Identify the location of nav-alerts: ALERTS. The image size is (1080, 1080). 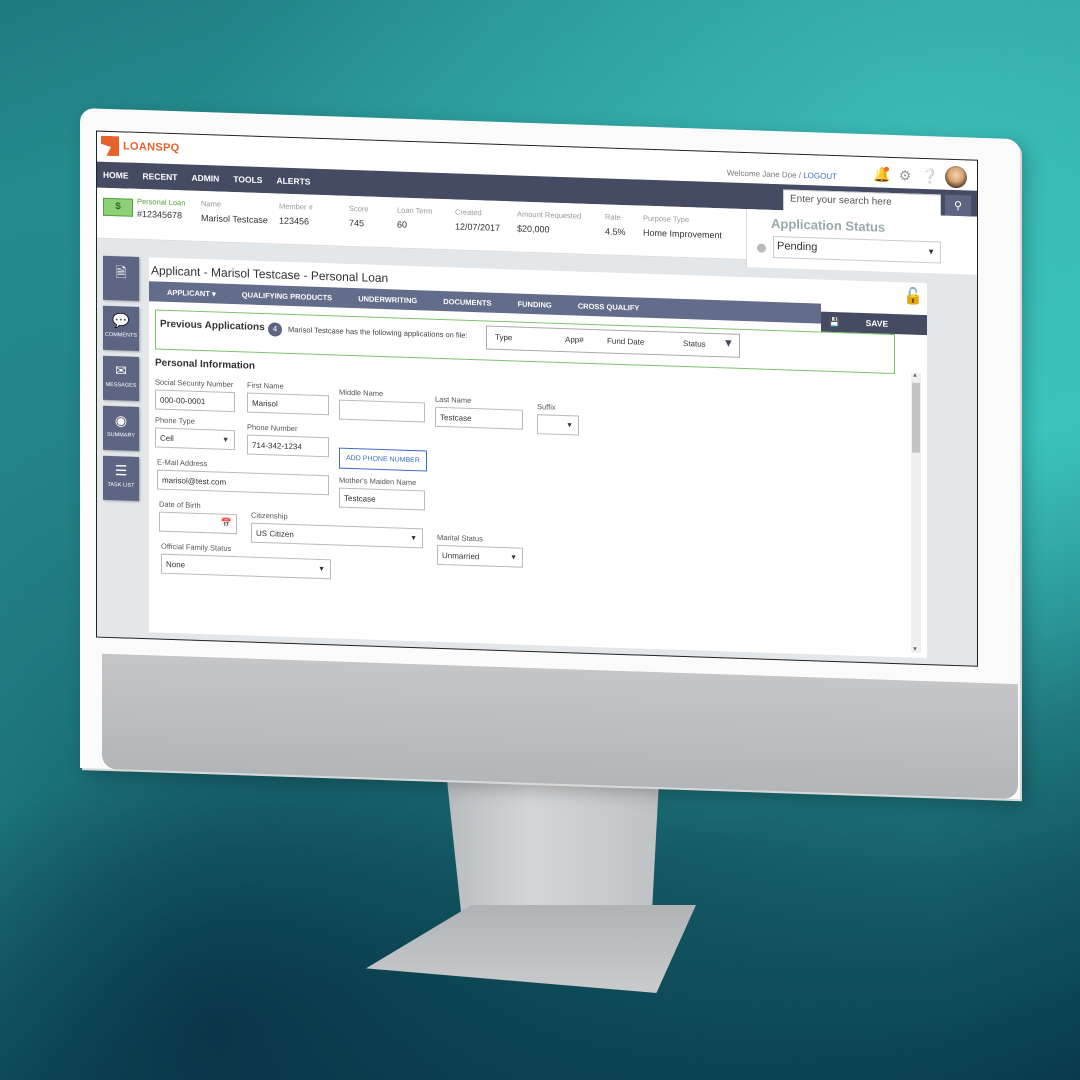
(293, 181).